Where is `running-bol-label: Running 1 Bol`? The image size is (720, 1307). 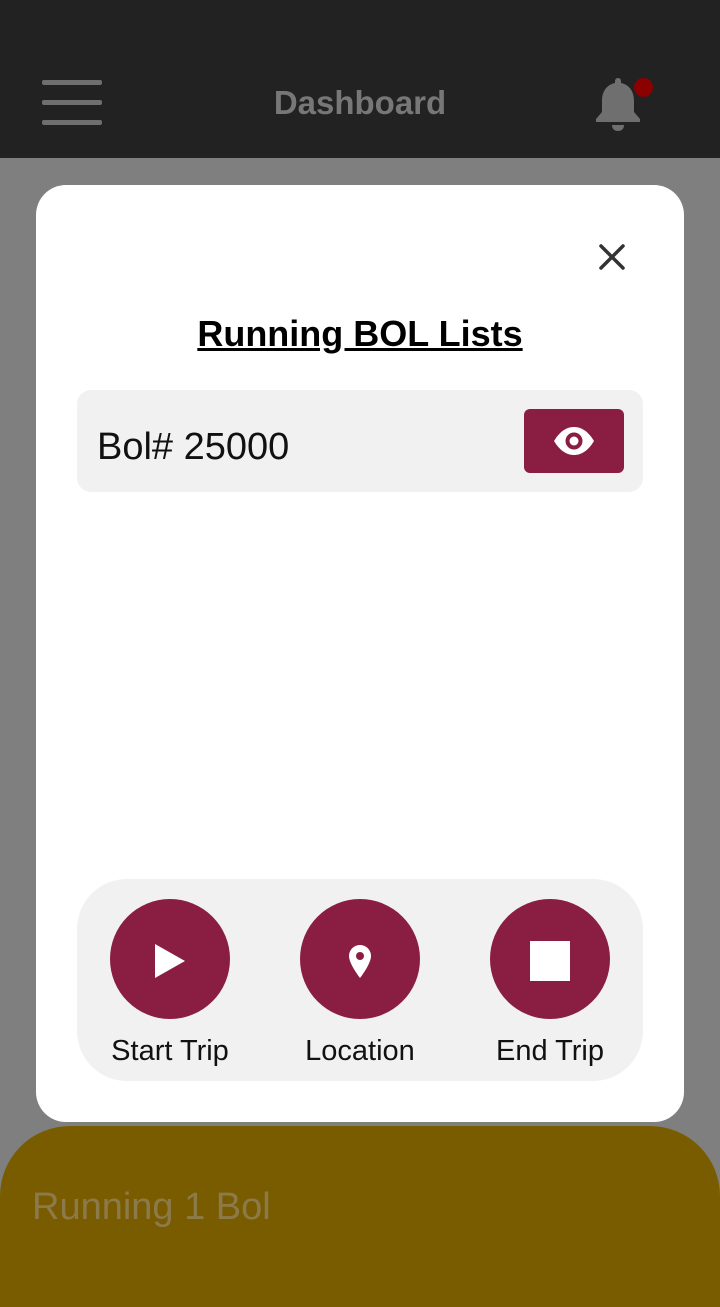 running-bol-label: Running 1 Bol is located at coordinates (151, 1207).